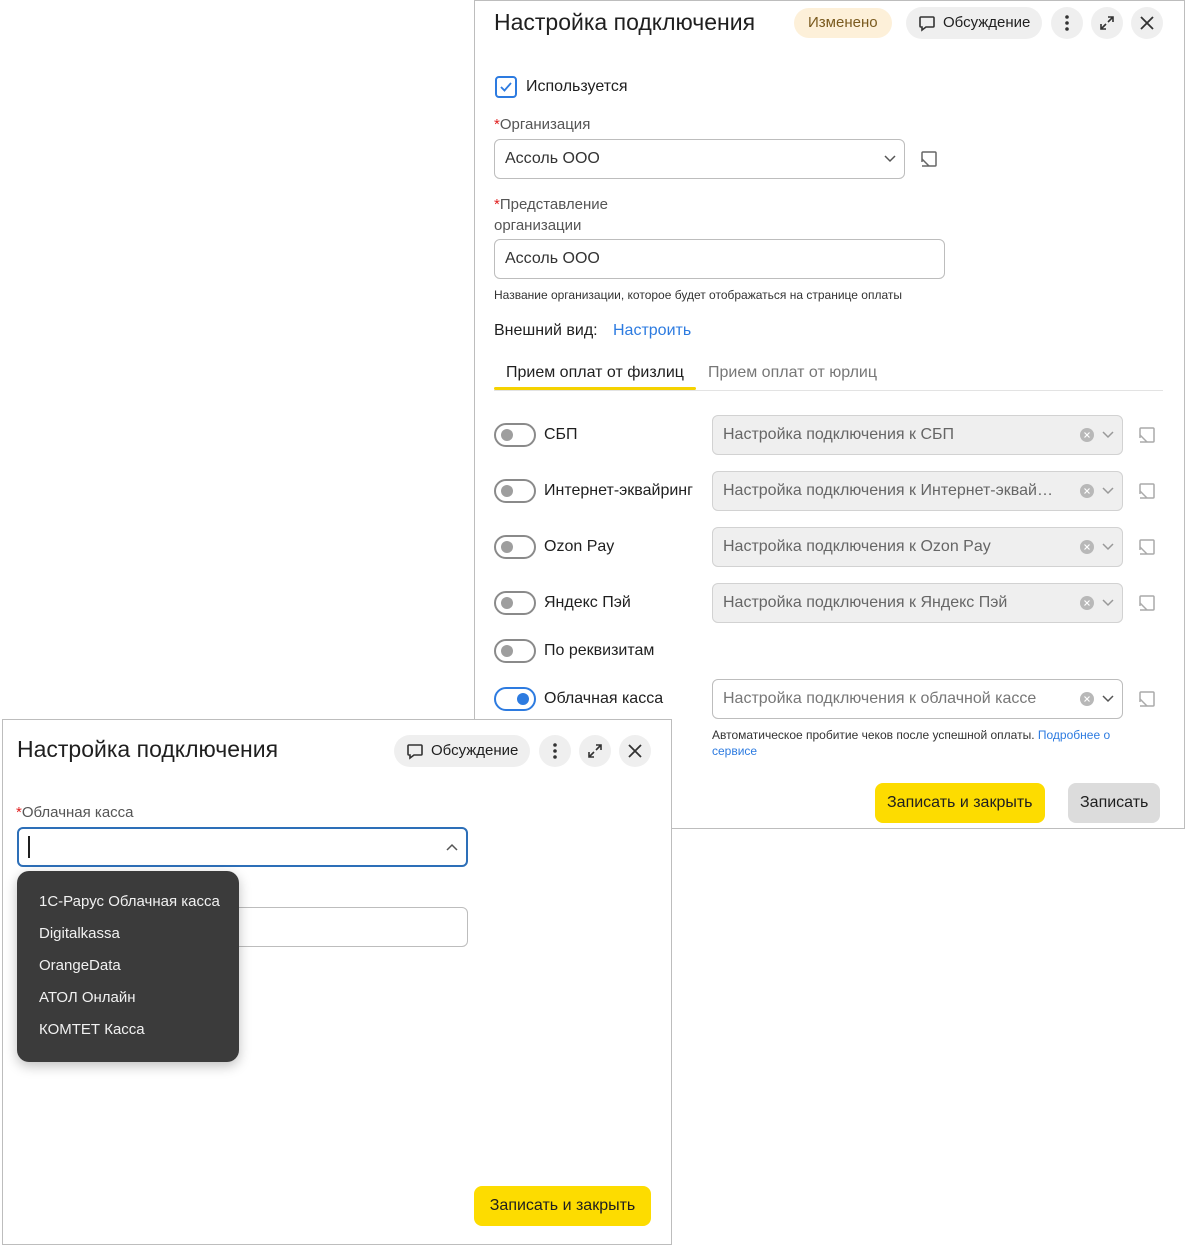  I want to click on cloud-cashbox-settings-value: Настройка подключения к облачной кассе, so click(880, 698).